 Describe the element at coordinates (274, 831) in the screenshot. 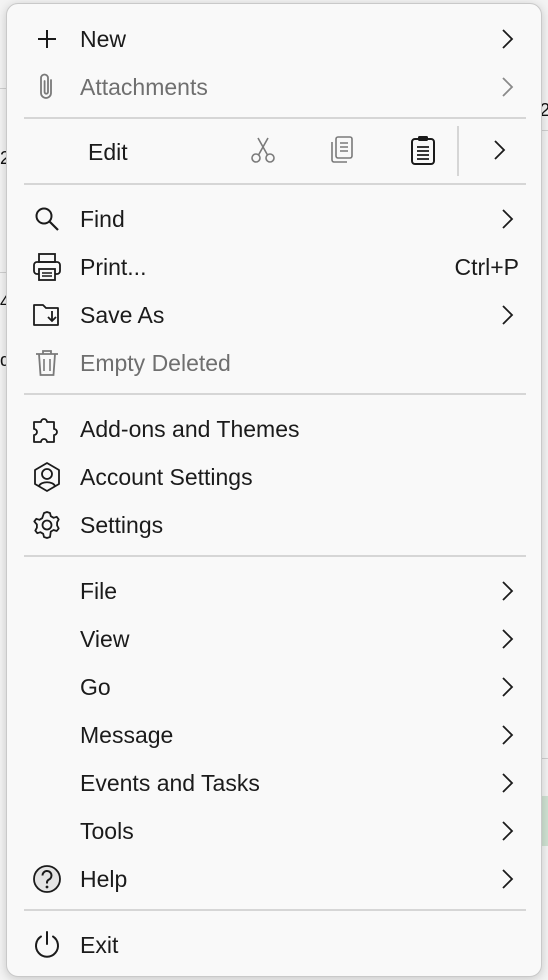

I see `menu-item-tools: Tools` at that location.